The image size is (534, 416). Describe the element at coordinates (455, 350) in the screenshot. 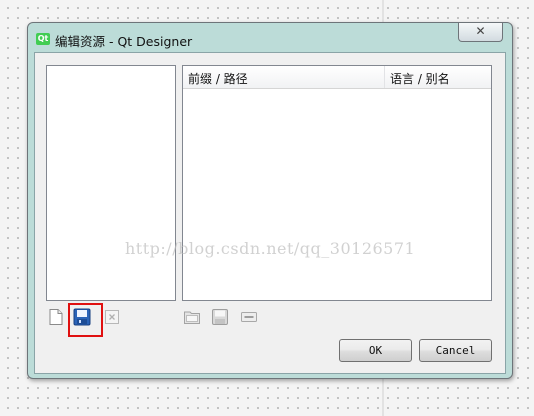

I see `cancel-button: Cancel` at that location.